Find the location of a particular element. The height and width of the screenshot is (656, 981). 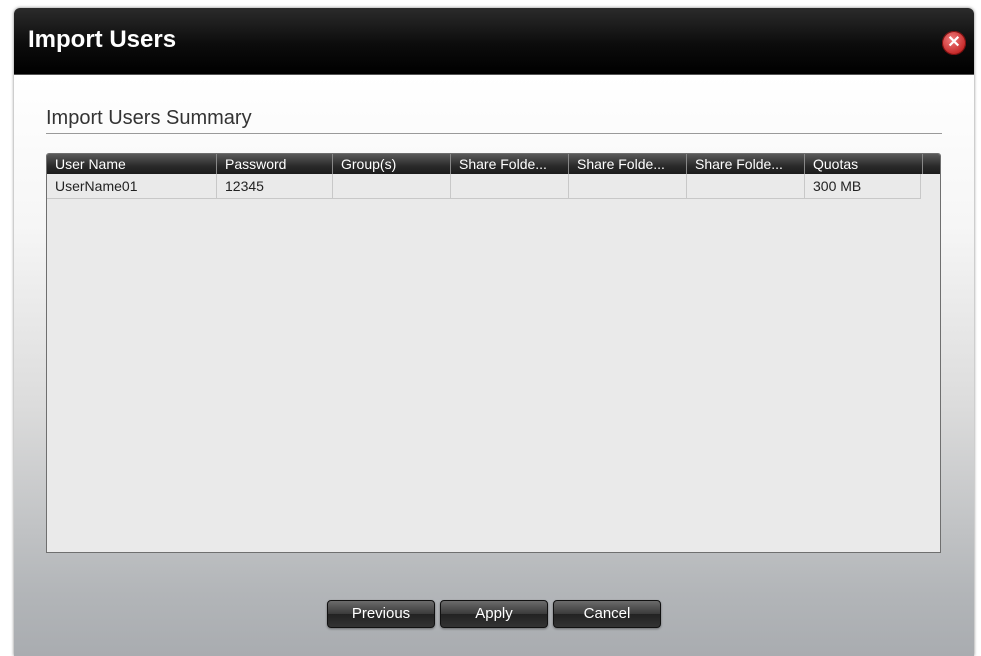

section-divider is located at coordinates (494, 133).